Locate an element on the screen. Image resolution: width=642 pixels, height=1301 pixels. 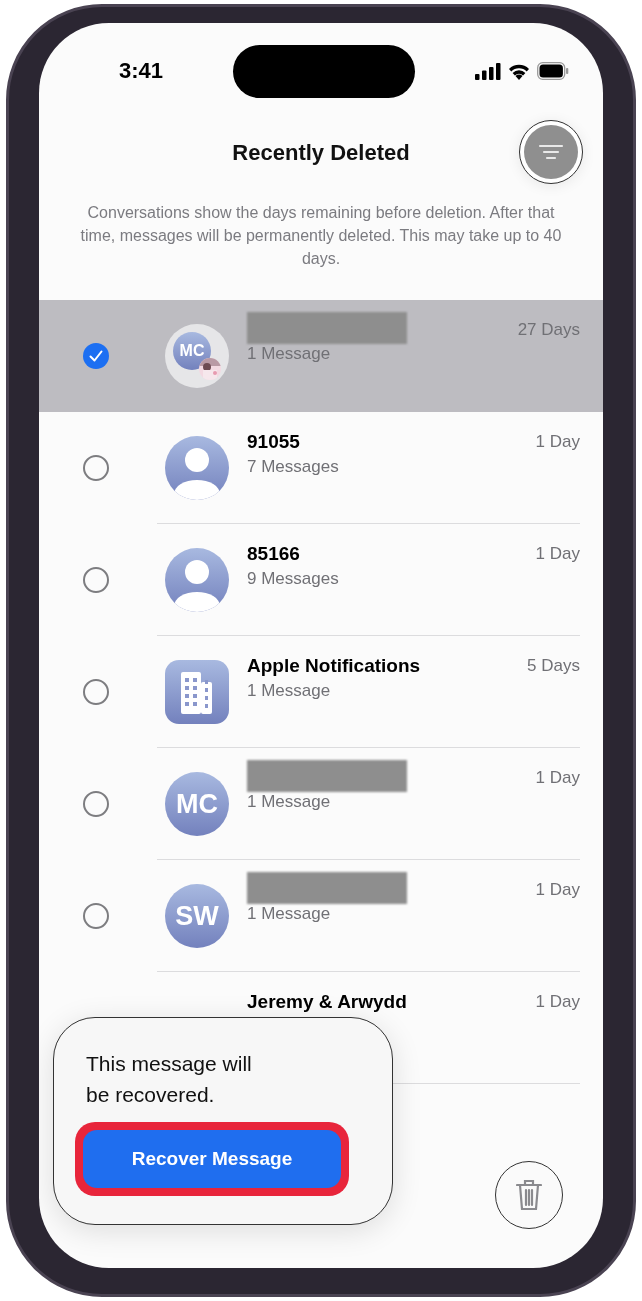
avatar-initials: MC is located at coordinates (192, 351).